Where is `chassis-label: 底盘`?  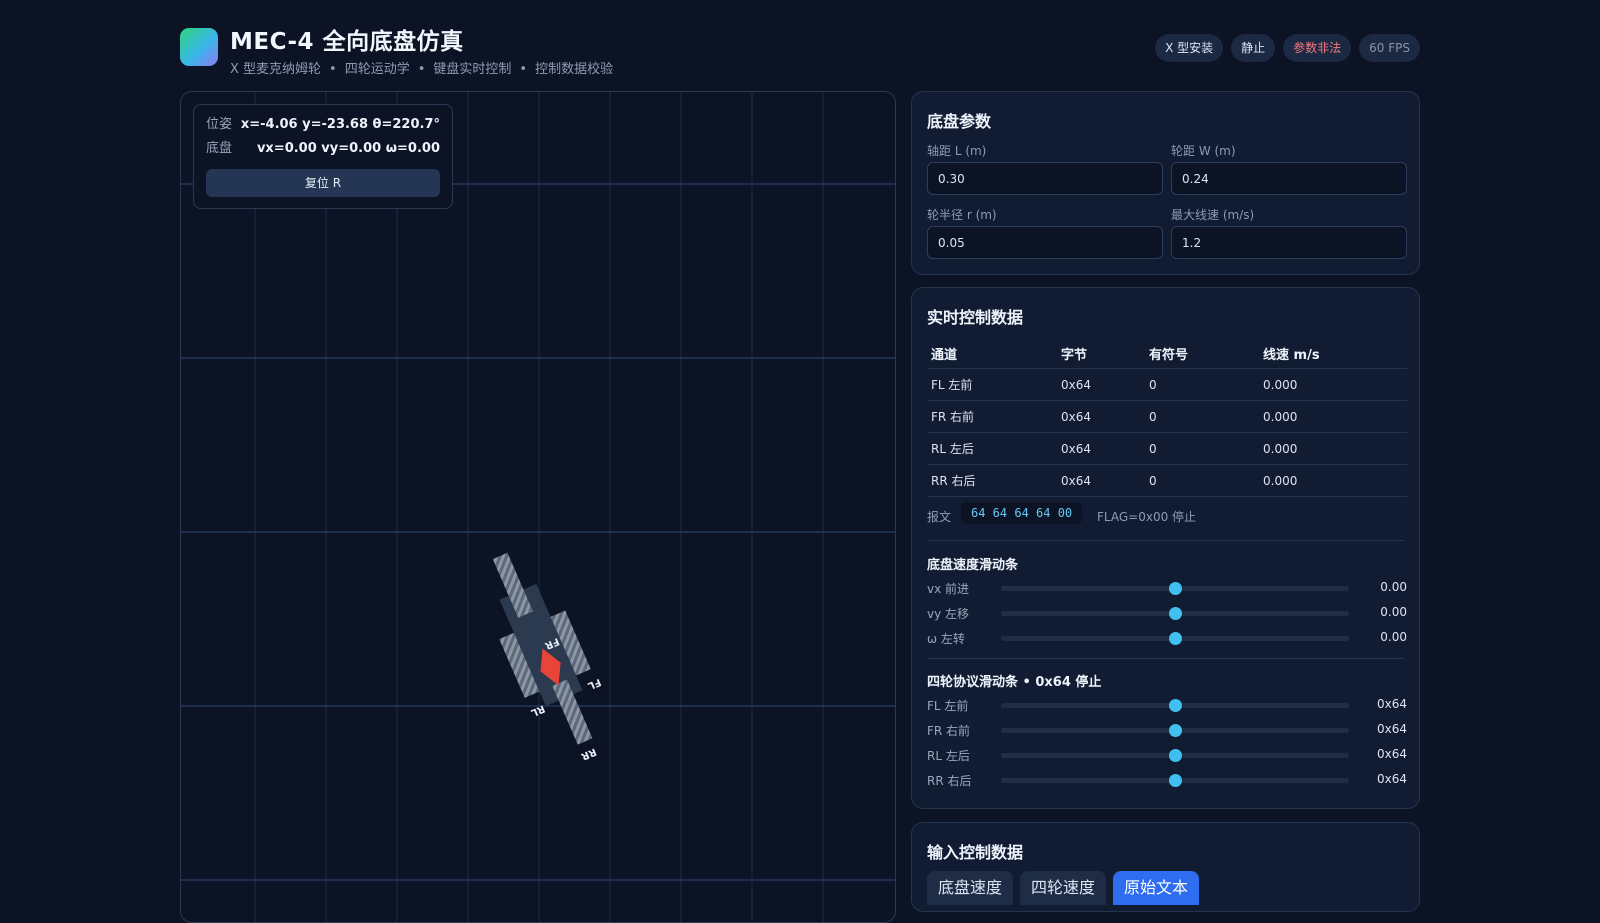
chassis-label: 底盘 is located at coordinates (219, 148).